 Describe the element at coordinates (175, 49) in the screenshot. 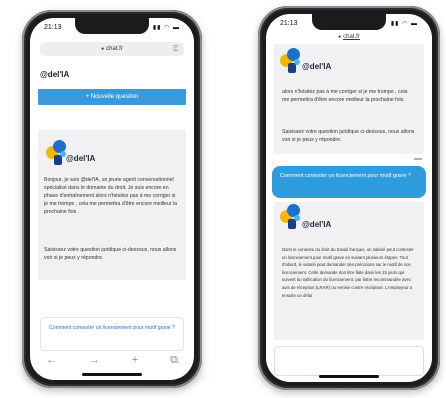

I see `share-icon: ⍐` at that location.